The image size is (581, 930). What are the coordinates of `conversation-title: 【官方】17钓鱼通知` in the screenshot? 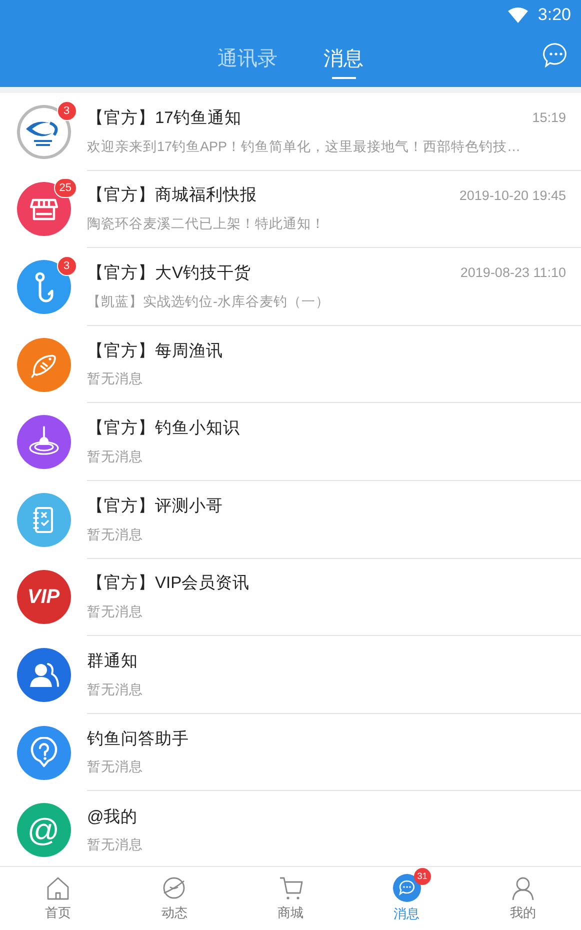 It's located at (164, 118).